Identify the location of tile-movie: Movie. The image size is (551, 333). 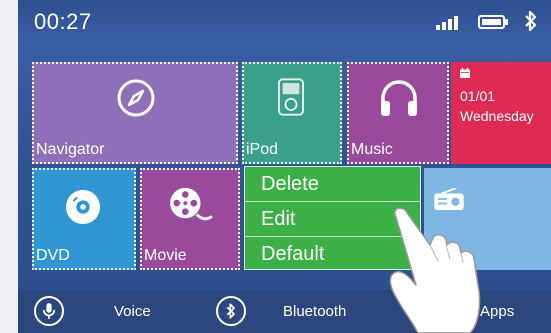
(190, 219).